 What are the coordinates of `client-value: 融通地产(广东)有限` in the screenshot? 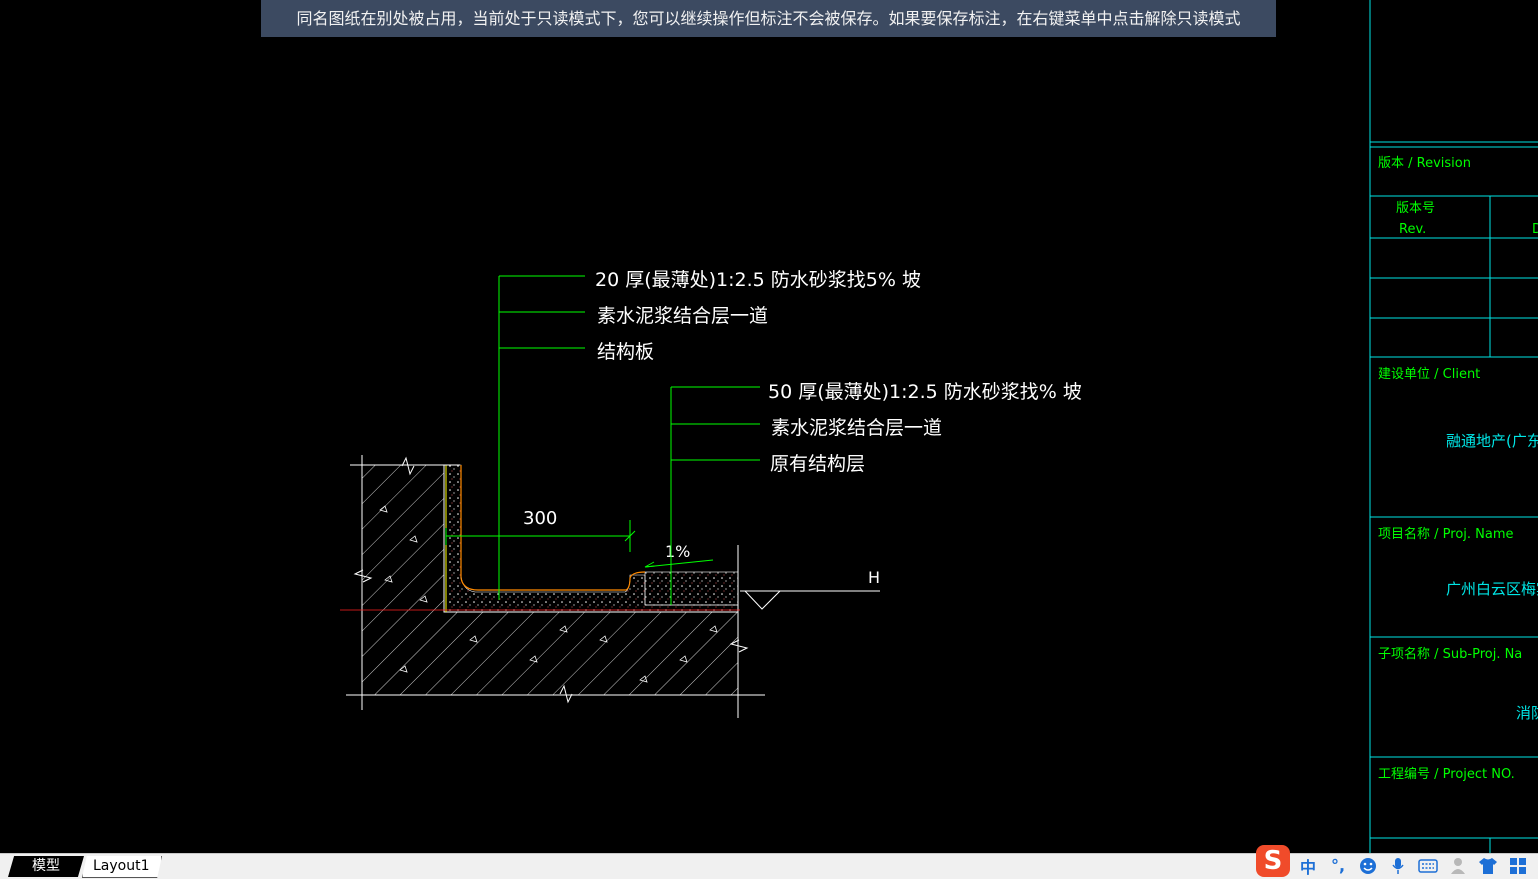 It's located at (1492, 441).